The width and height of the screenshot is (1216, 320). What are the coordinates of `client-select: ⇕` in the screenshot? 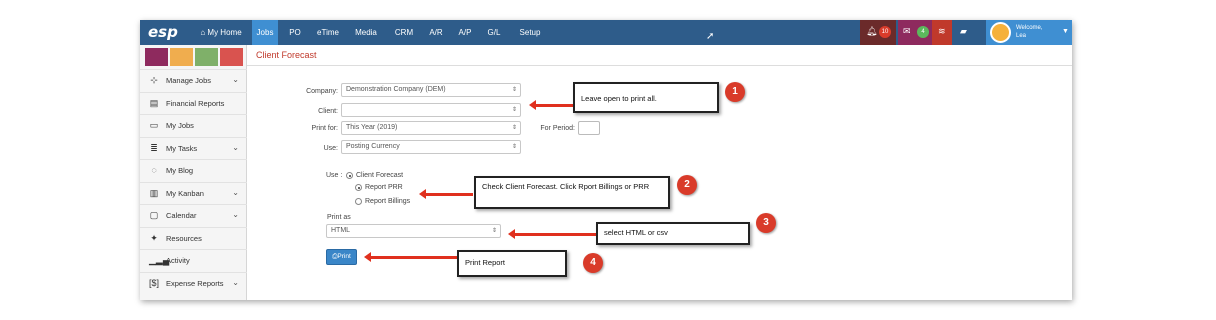 It's located at (431, 110).